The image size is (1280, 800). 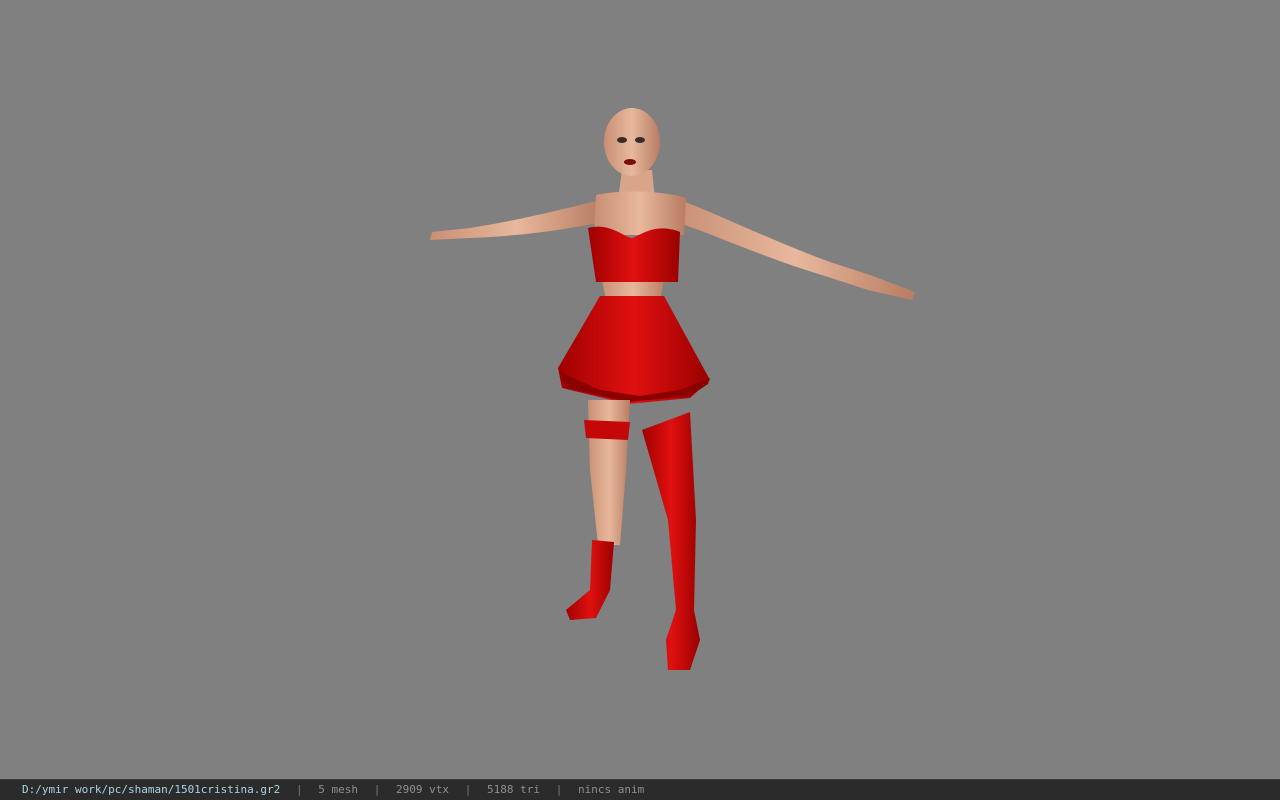 What do you see at coordinates (513, 789) in the screenshot?
I see `triangle-count: 5188 tri` at bounding box center [513, 789].